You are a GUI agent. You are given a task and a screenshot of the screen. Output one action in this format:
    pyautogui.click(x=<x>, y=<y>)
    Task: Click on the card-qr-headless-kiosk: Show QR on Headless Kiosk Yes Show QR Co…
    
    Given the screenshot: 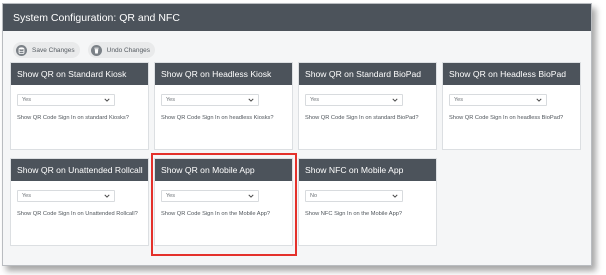 What is the action you would take?
    pyautogui.click(x=223, y=106)
    